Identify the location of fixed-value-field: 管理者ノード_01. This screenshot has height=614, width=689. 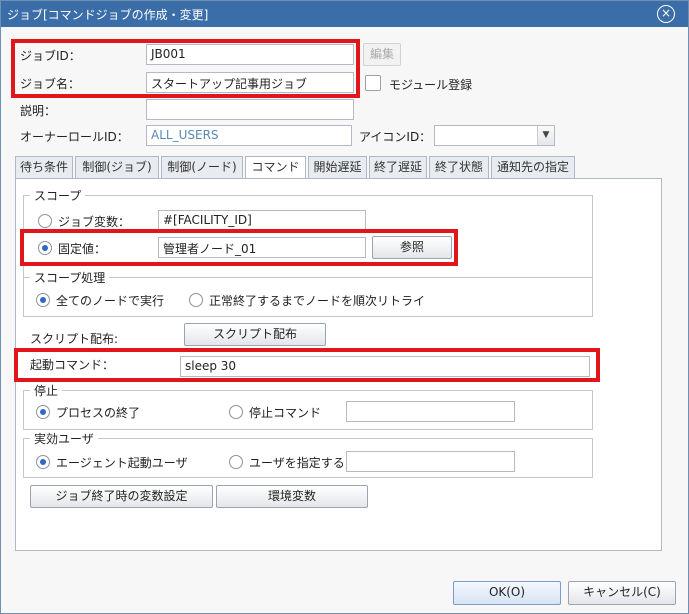
(262, 247).